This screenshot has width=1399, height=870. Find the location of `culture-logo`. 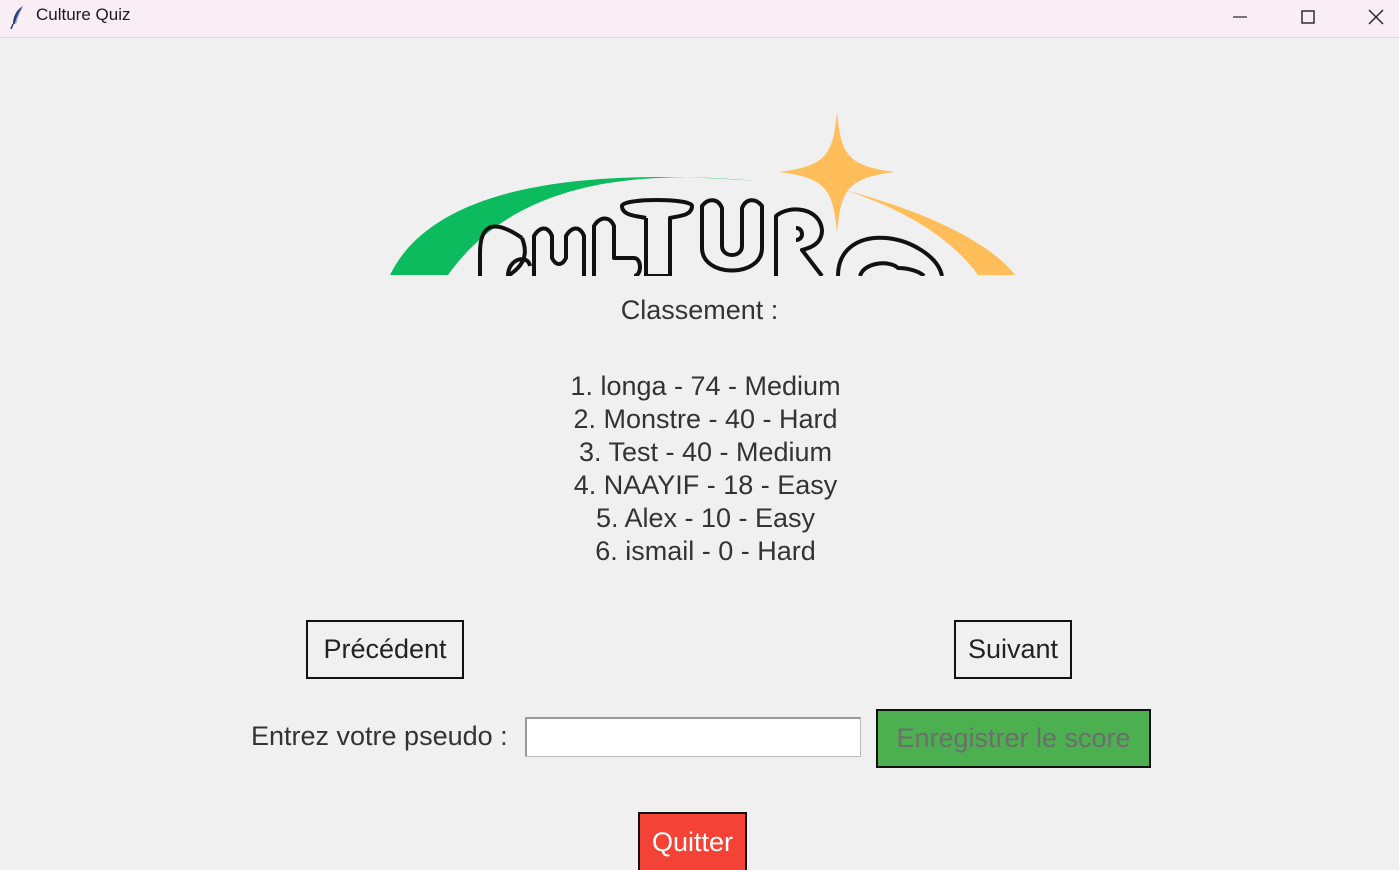

culture-logo is located at coordinates (704, 193).